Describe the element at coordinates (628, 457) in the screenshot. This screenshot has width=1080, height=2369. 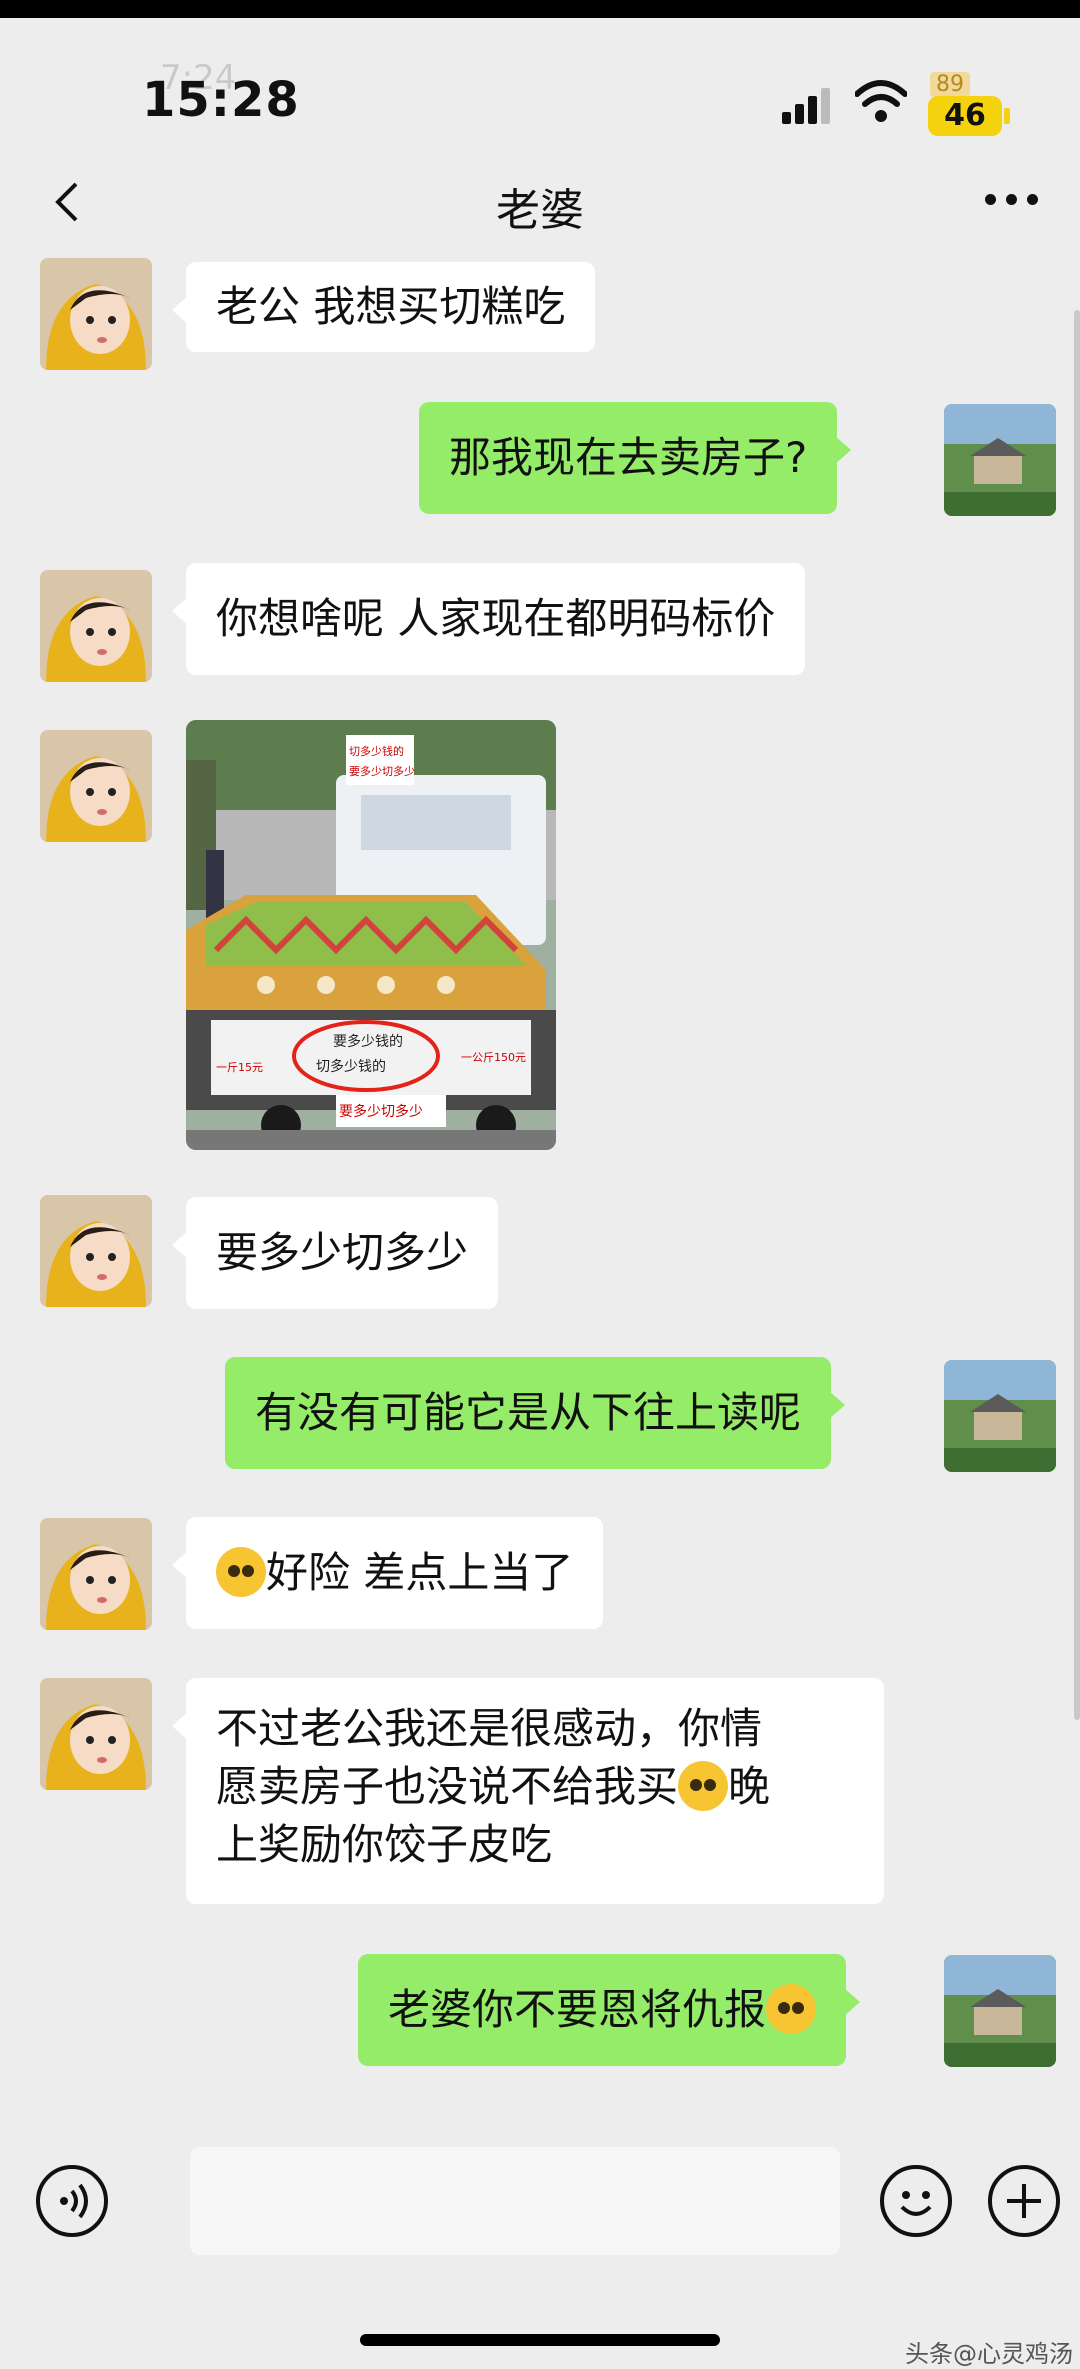
I see `message-text: 那我现在去卖房子?` at that location.